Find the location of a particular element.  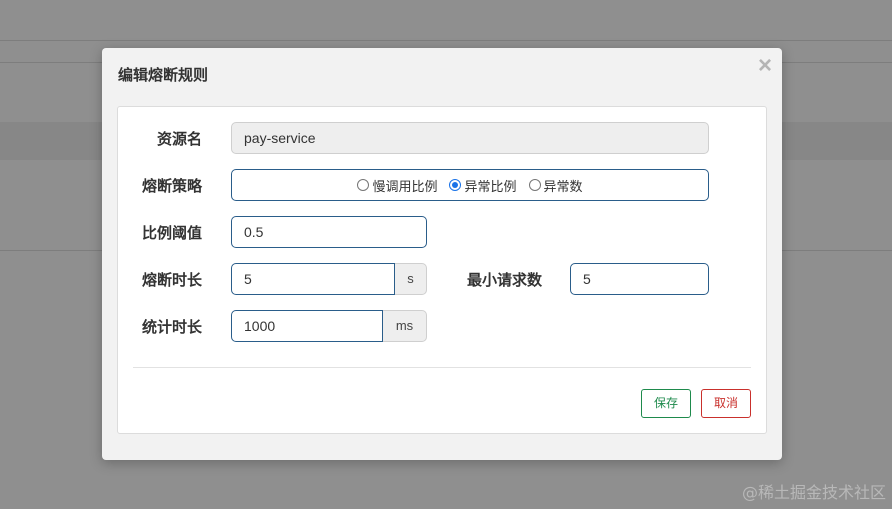

min-requests-label: 最小请求数 is located at coordinates (504, 280).